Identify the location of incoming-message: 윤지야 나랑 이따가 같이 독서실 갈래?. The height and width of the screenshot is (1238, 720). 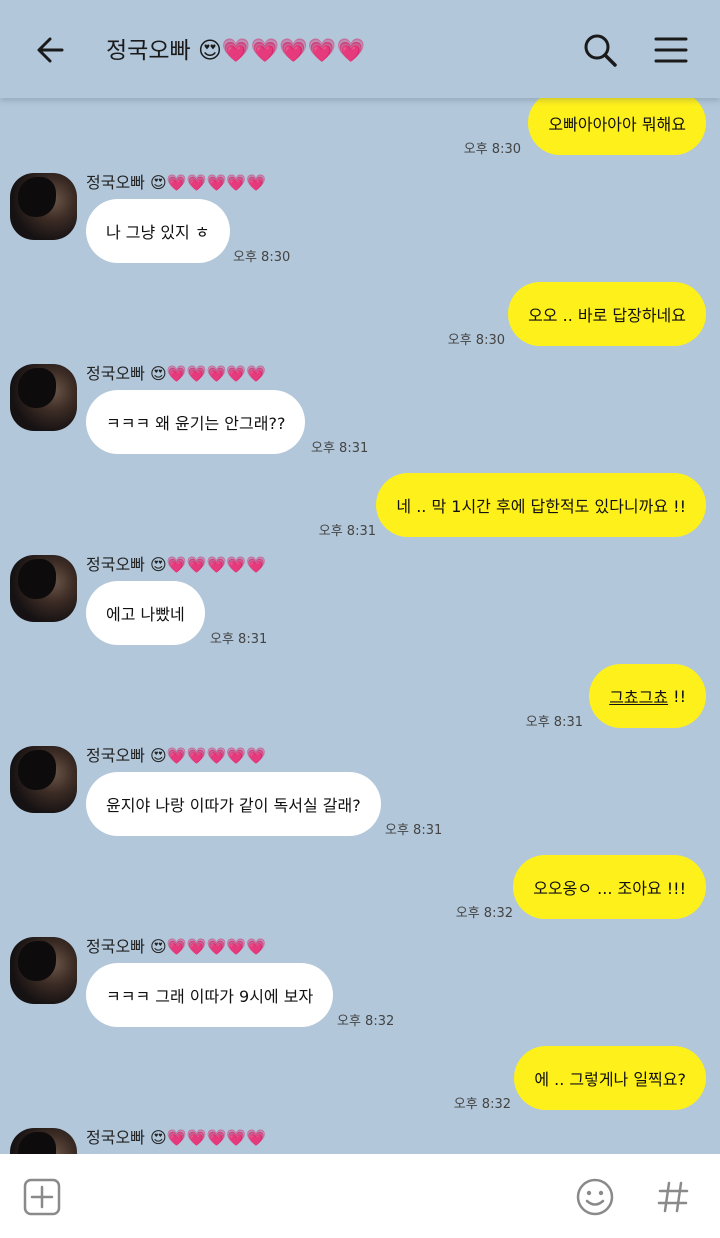
(233, 804).